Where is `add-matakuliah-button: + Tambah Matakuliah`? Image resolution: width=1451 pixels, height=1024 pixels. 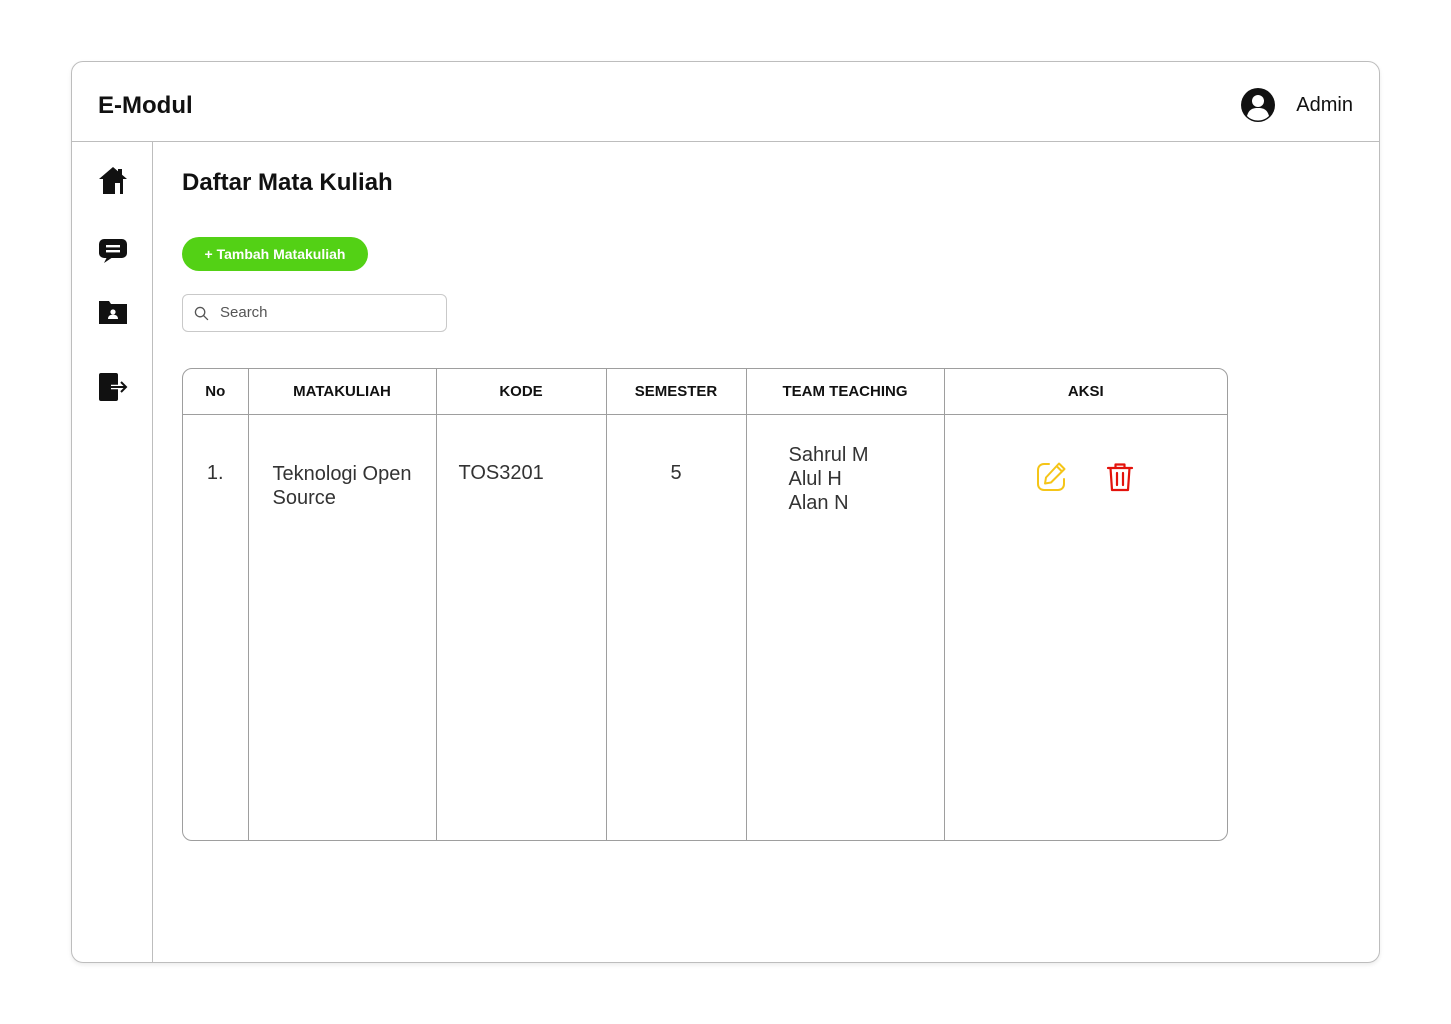
add-matakuliah-button: + Tambah Matakuliah is located at coordinates (275, 254).